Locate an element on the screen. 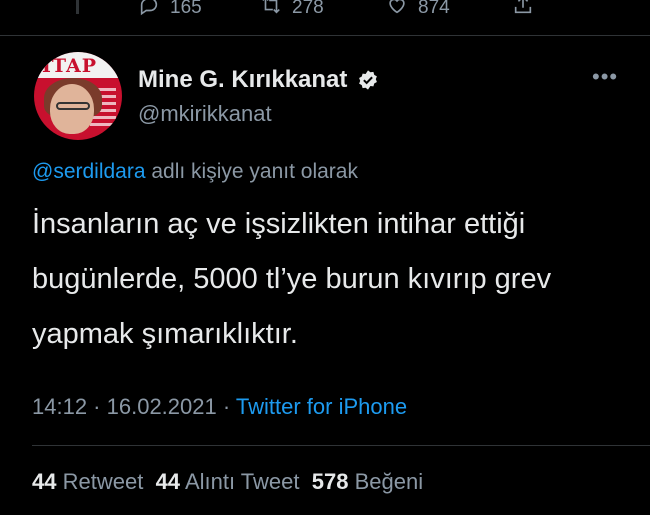 The image size is (650, 515). likes-stat: 578 Beğeni is located at coordinates (367, 481).